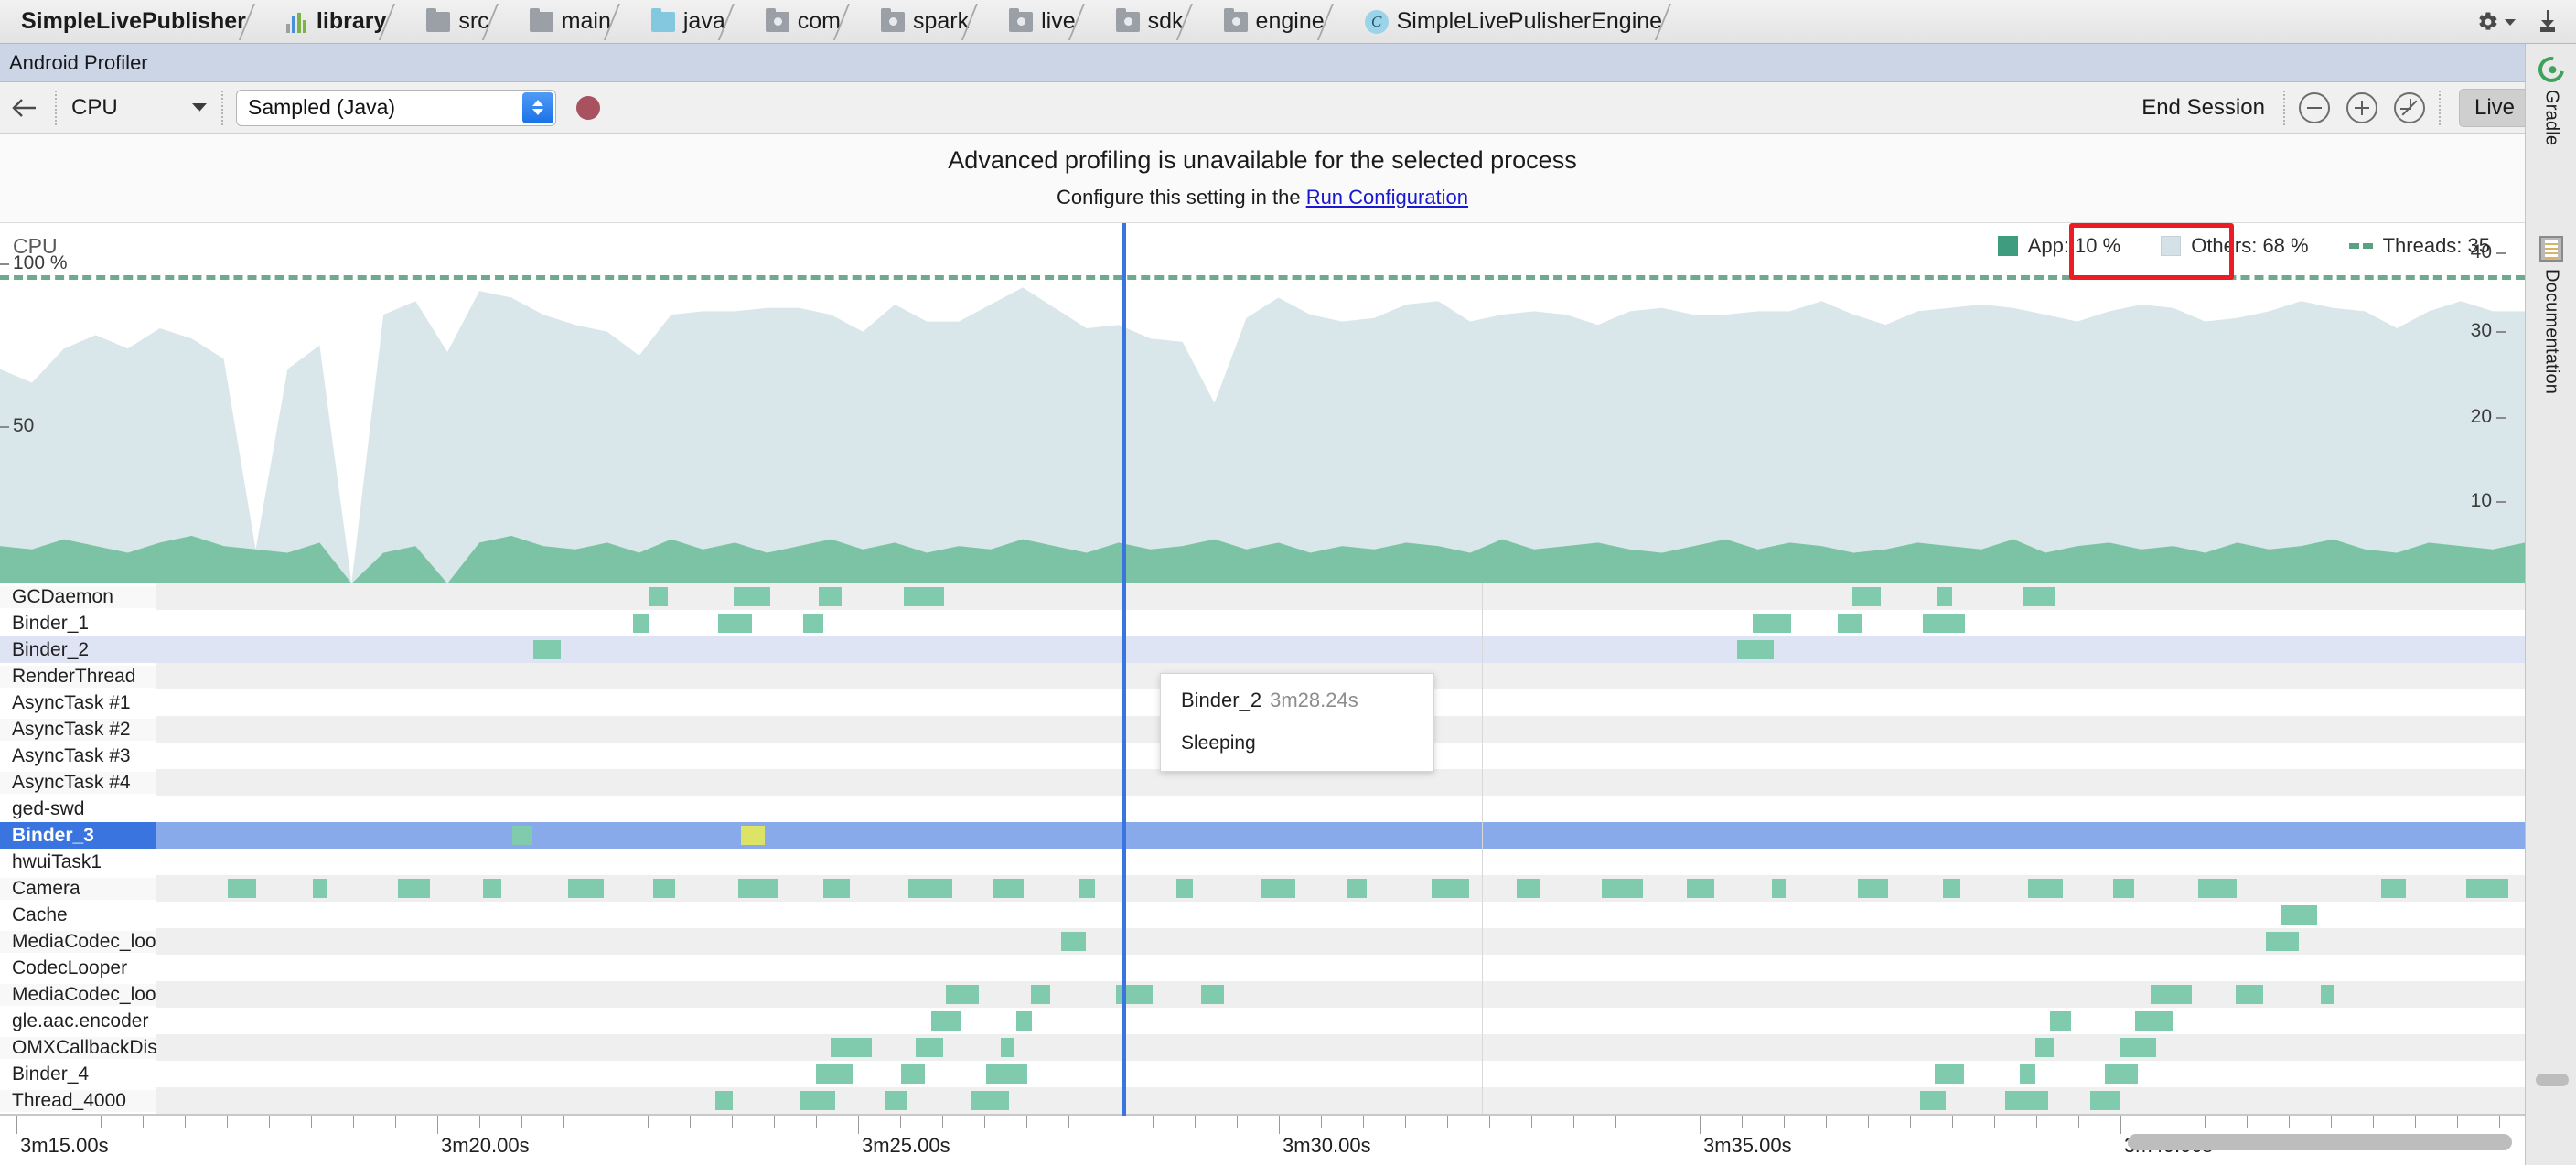  I want to click on thread-row: gle.aac.encoder, so click(1262, 1021).